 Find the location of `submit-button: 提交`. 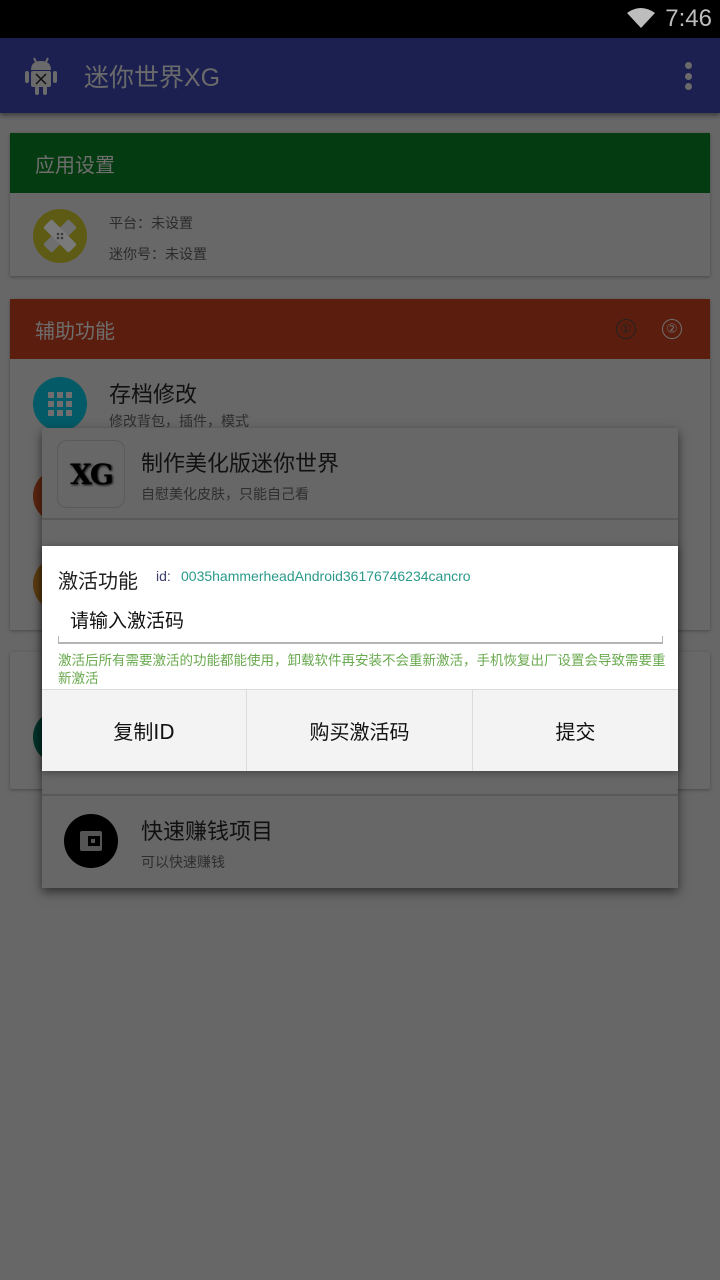

submit-button: 提交 is located at coordinates (575, 730).